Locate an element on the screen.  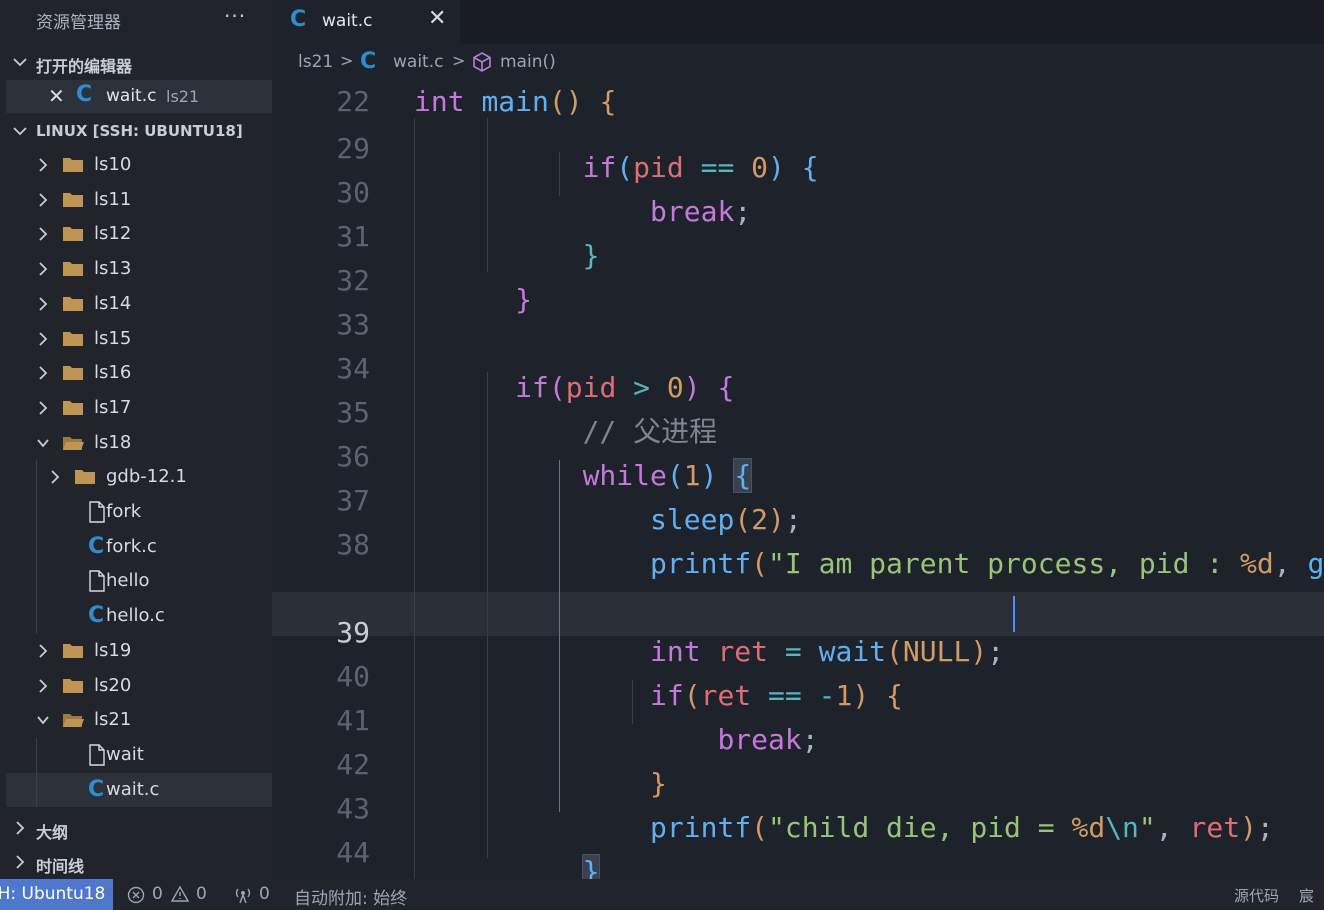
tree-item-fork-c: Cfork.c is located at coordinates (139, 547).